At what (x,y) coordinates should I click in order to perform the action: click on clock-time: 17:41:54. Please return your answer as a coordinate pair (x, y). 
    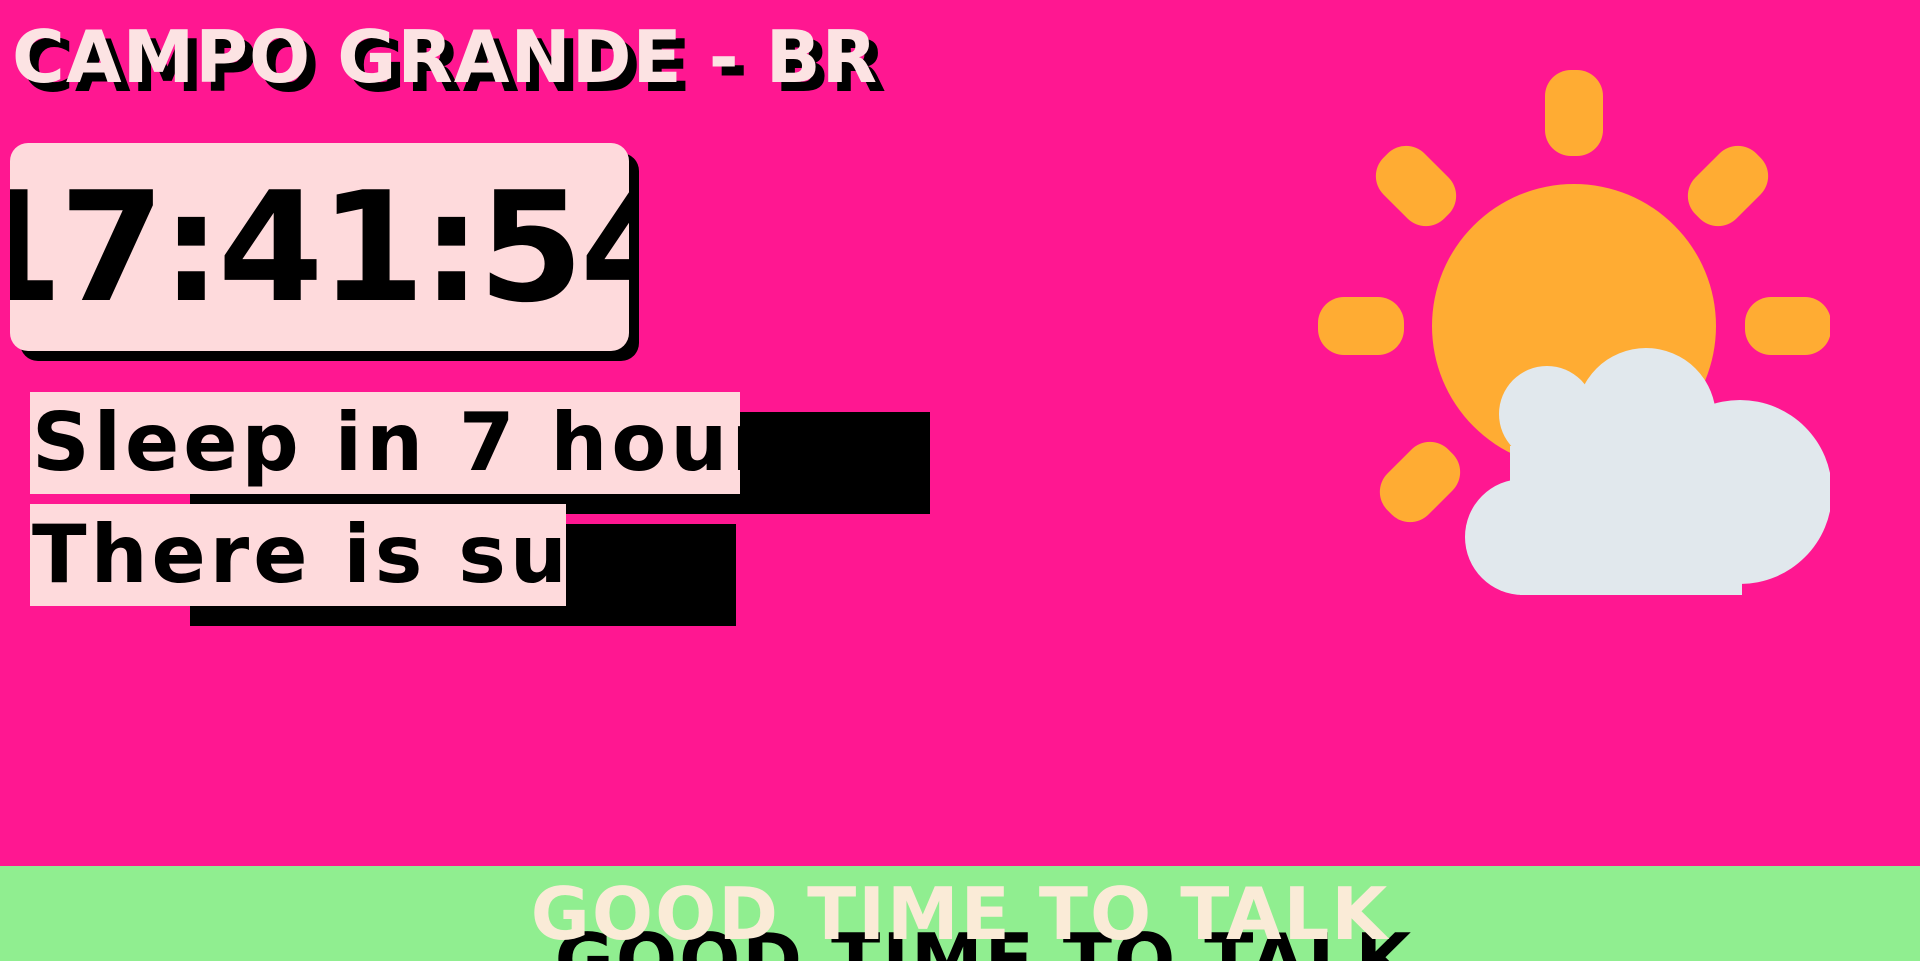
    Looking at the image, I should click on (319, 247).